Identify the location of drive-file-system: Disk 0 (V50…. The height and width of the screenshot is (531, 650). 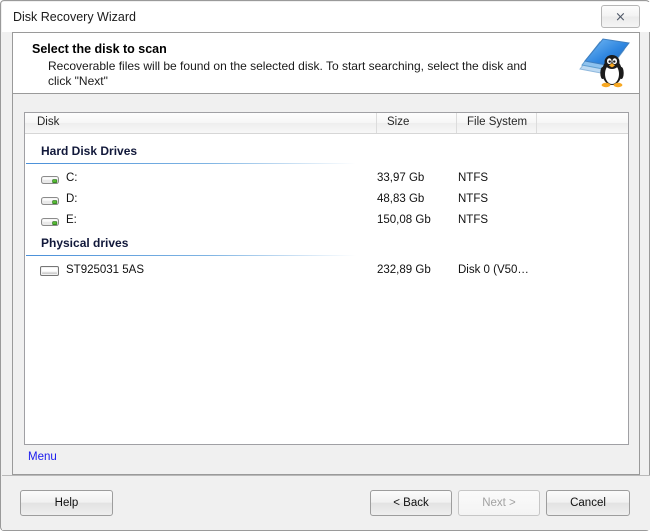
(493, 270).